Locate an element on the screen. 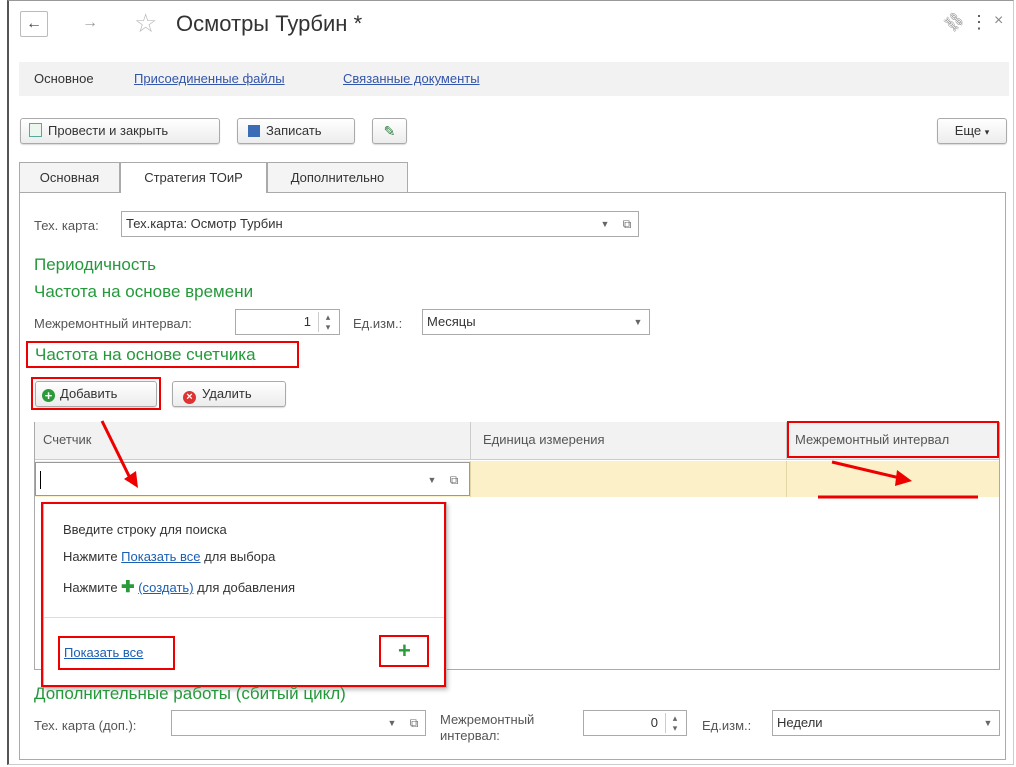 The width and height of the screenshot is (1016, 767). extra-unit-value: Недели is located at coordinates (800, 722).